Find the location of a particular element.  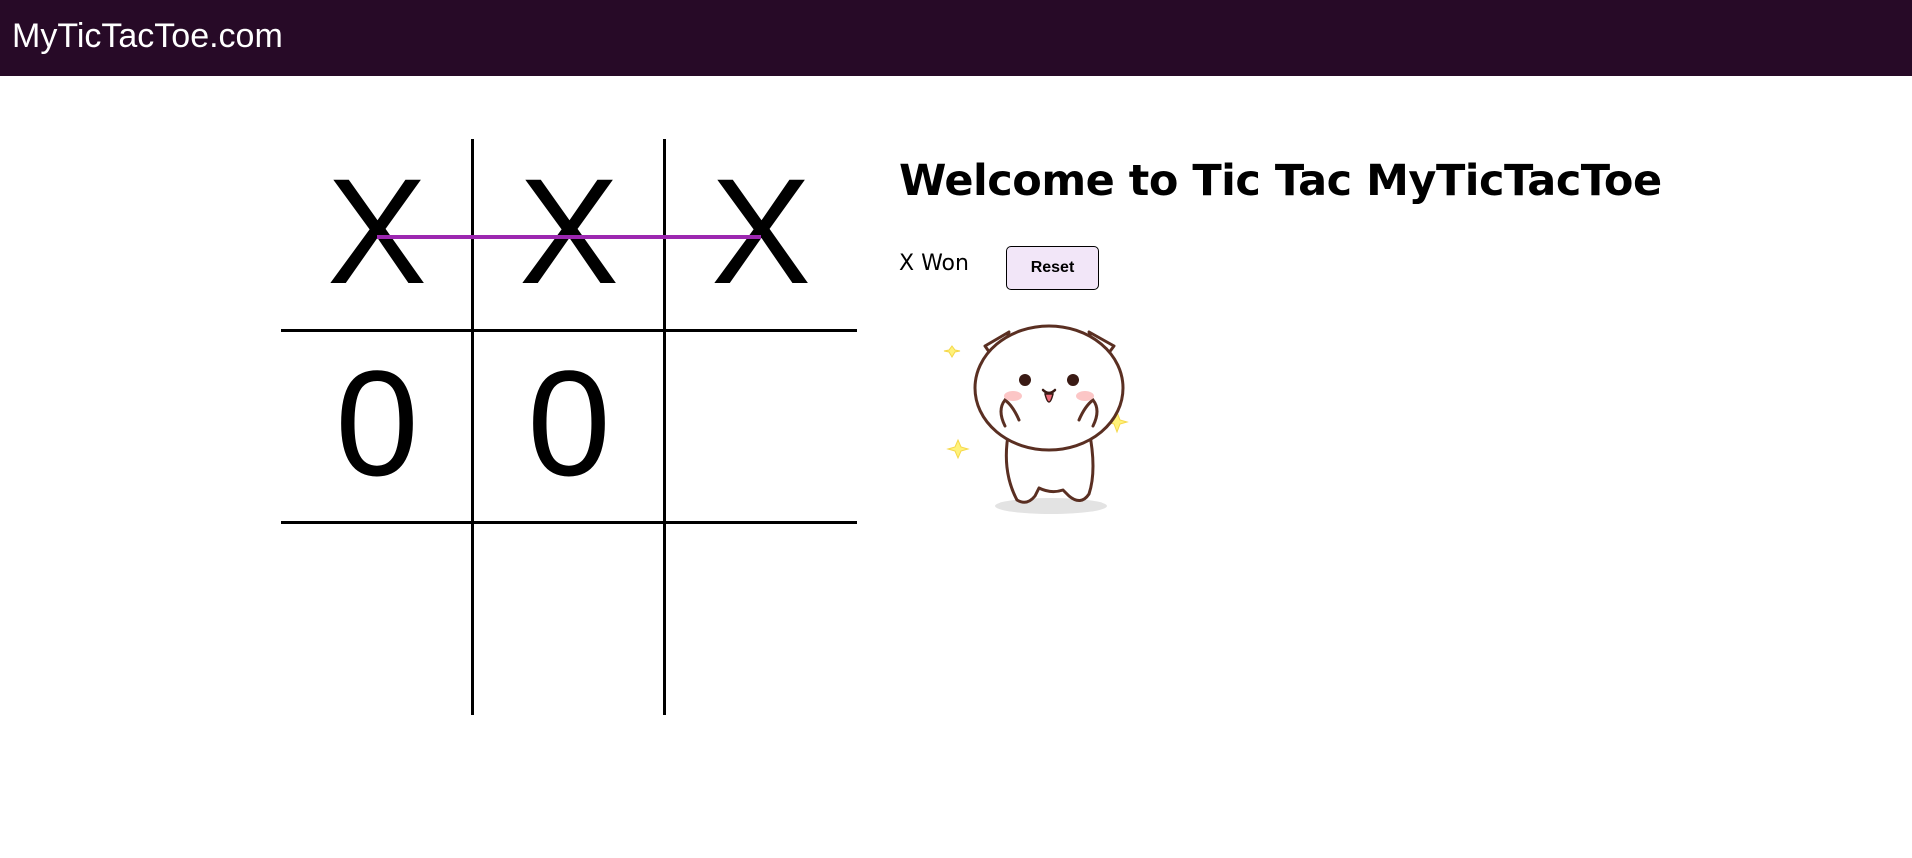

page-title: Welcome to Tic Tac MyTicTacToe is located at coordinates (1280, 181).